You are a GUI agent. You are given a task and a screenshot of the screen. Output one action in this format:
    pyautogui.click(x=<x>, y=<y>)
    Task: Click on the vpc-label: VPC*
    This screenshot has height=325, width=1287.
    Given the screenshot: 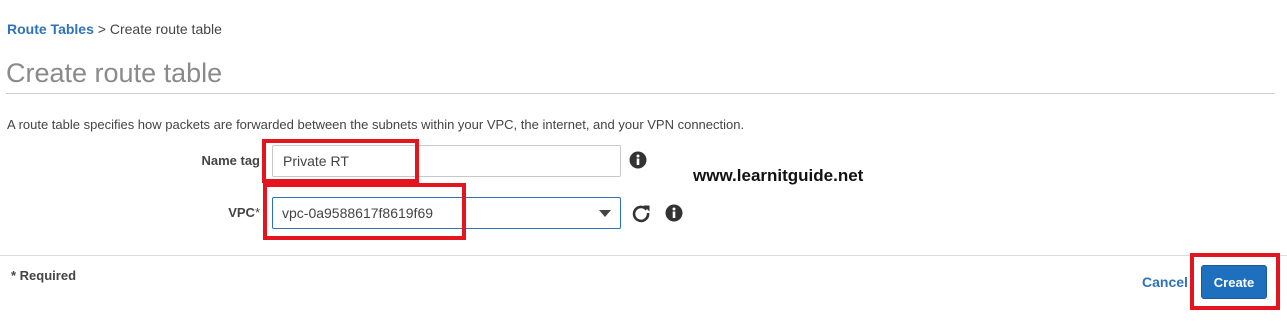 What is the action you would take?
    pyautogui.click(x=200, y=212)
    